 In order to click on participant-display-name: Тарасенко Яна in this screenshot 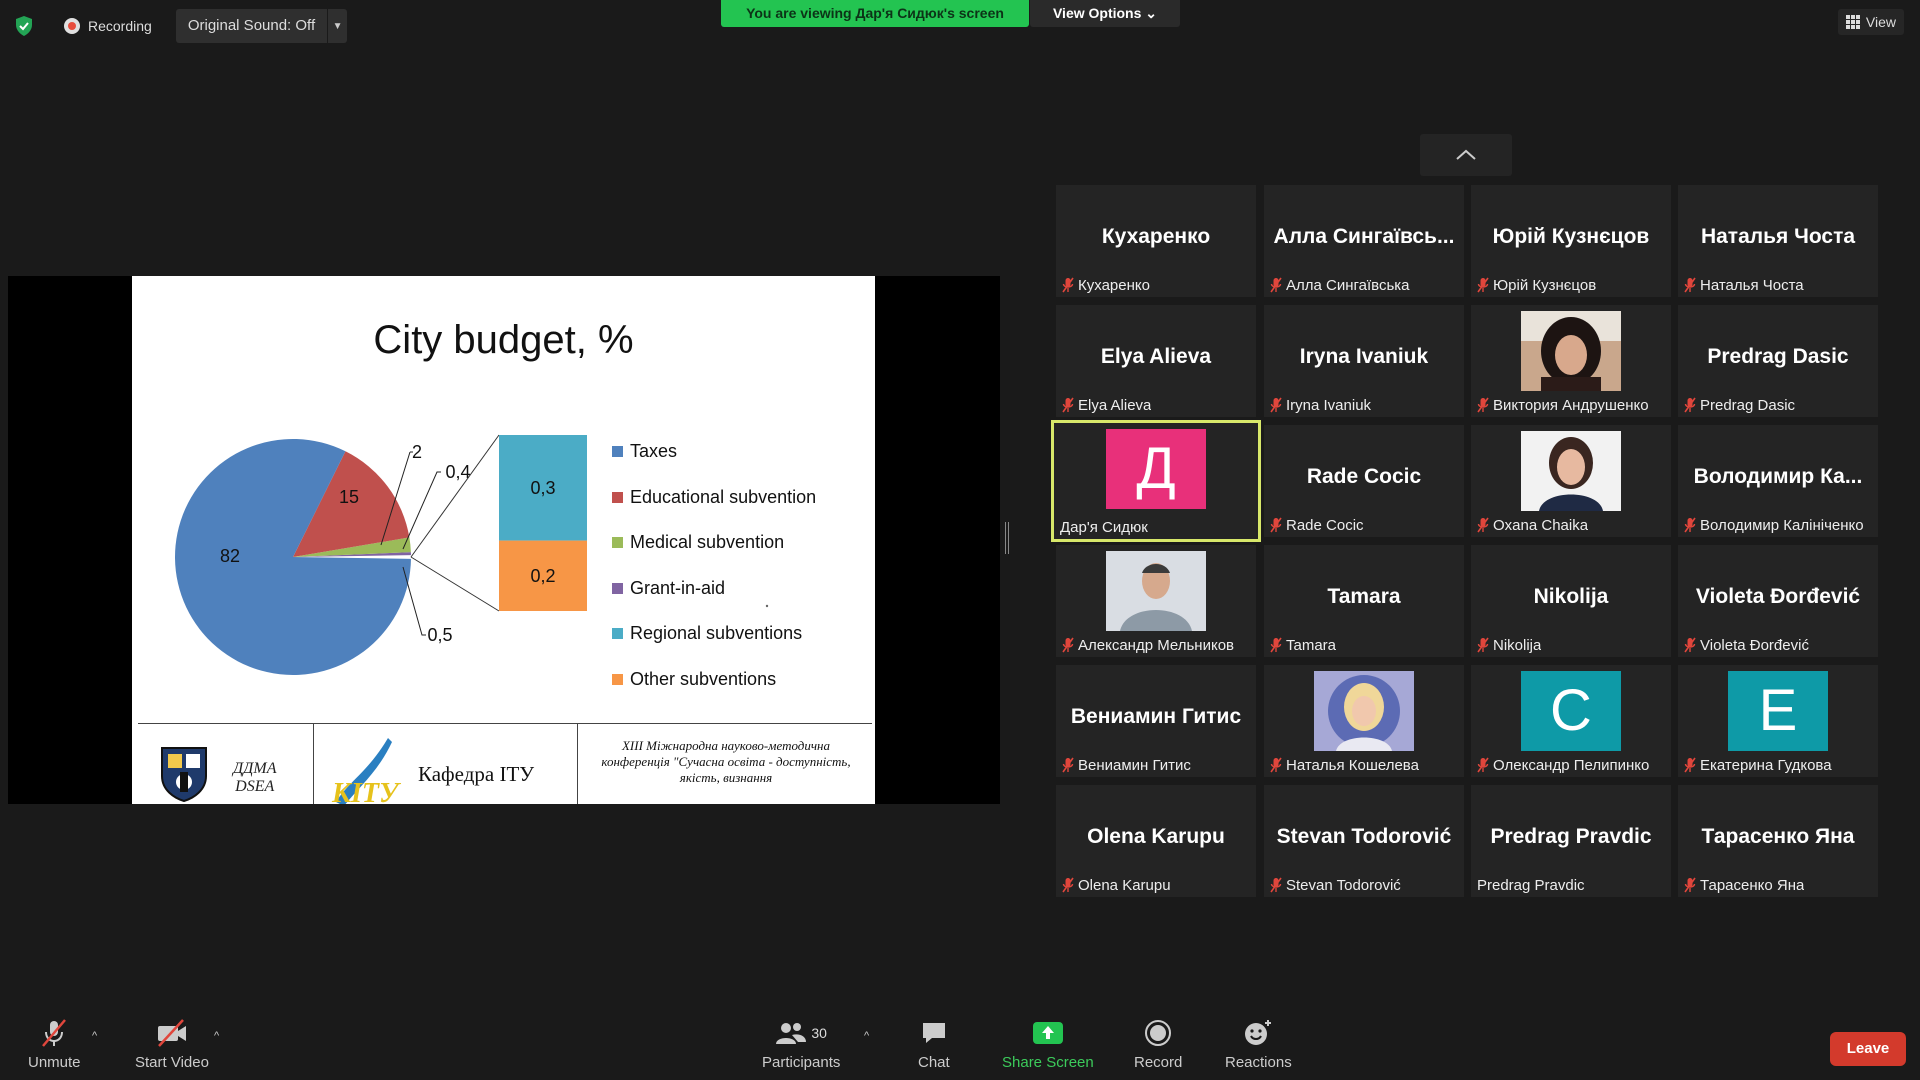, I will do `click(1778, 836)`.